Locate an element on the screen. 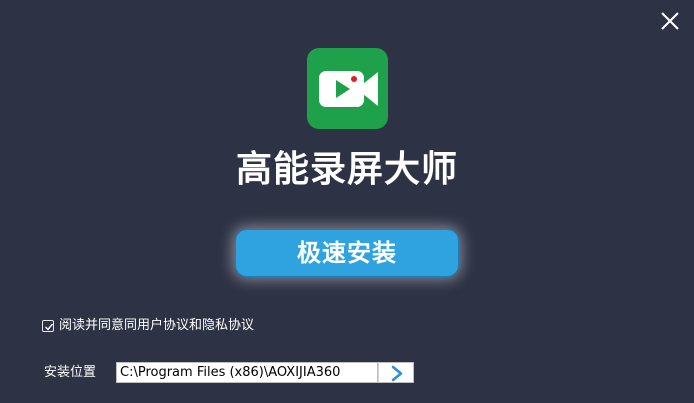 The width and height of the screenshot is (694, 403). browse-button is located at coordinates (396, 372).